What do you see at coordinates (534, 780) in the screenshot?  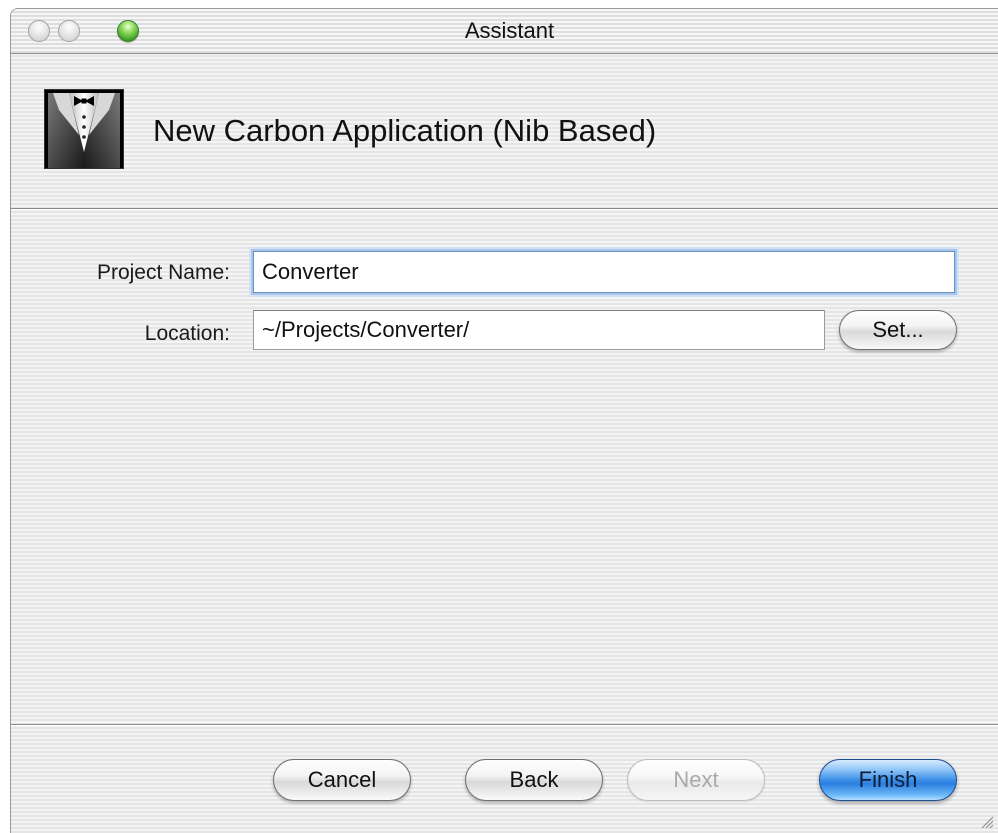 I see `back-button: Back` at bounding box center [534, 780].